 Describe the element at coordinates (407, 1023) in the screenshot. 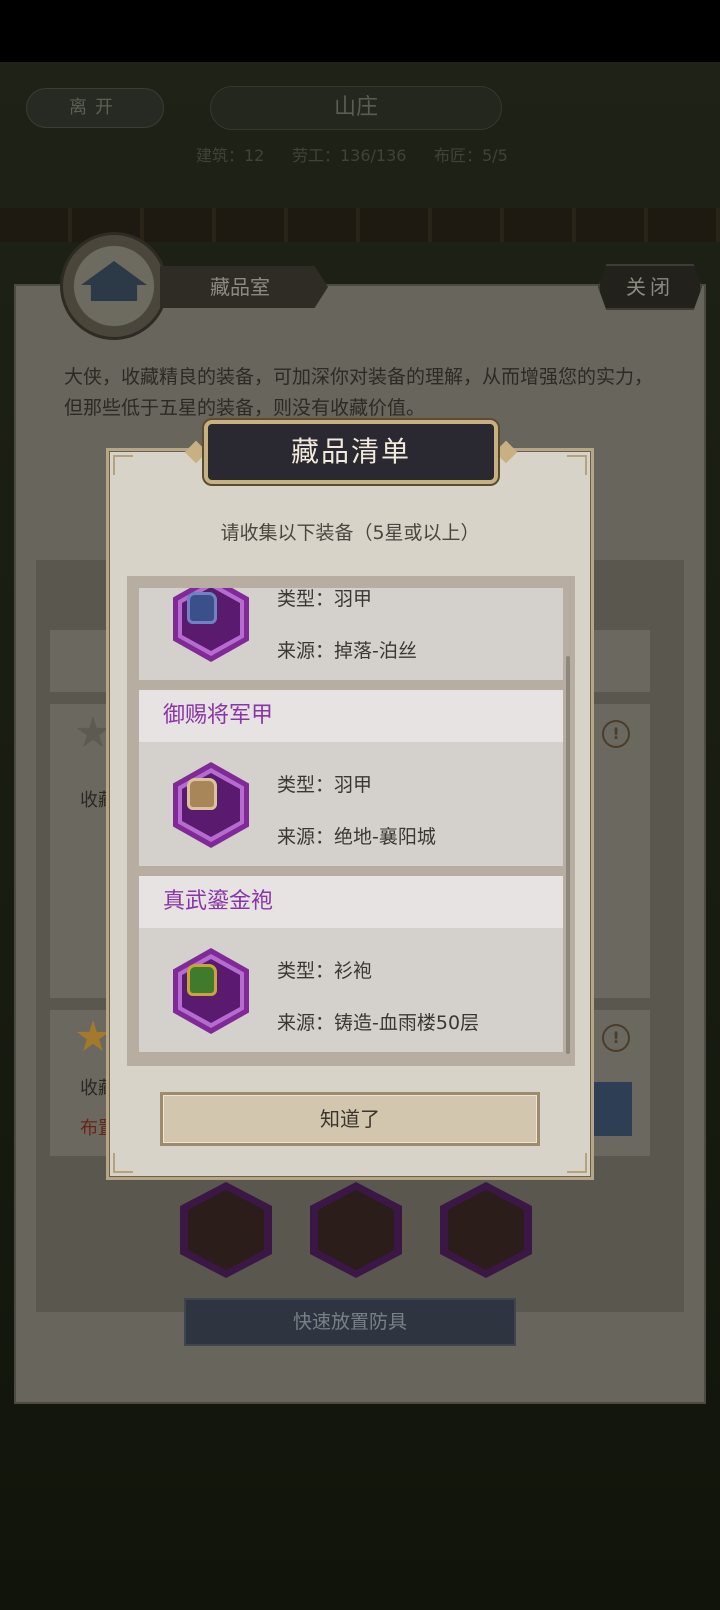

I see `item-source: 铸造-血雨楼50层` at that location.